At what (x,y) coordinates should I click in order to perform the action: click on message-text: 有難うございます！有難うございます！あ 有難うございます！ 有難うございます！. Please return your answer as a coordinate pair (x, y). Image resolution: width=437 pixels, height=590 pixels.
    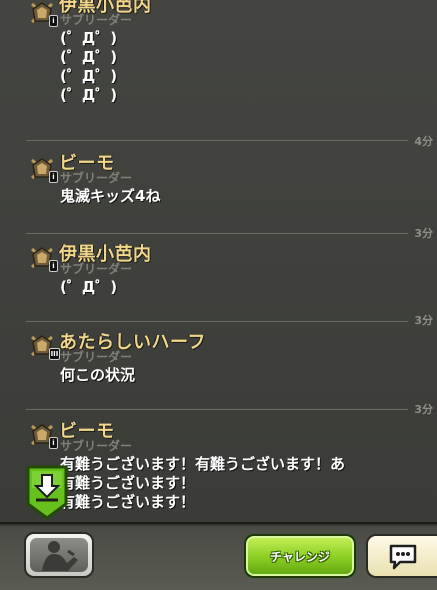
    Looking at the image, I should click on (203, 483).